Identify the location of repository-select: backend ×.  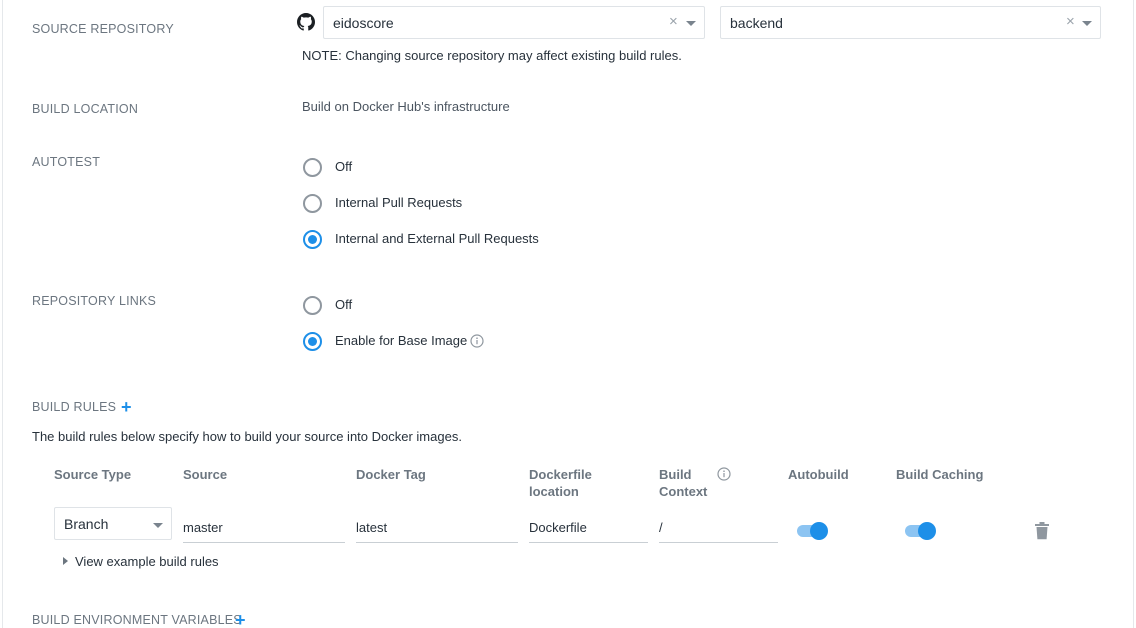
(910, 22).